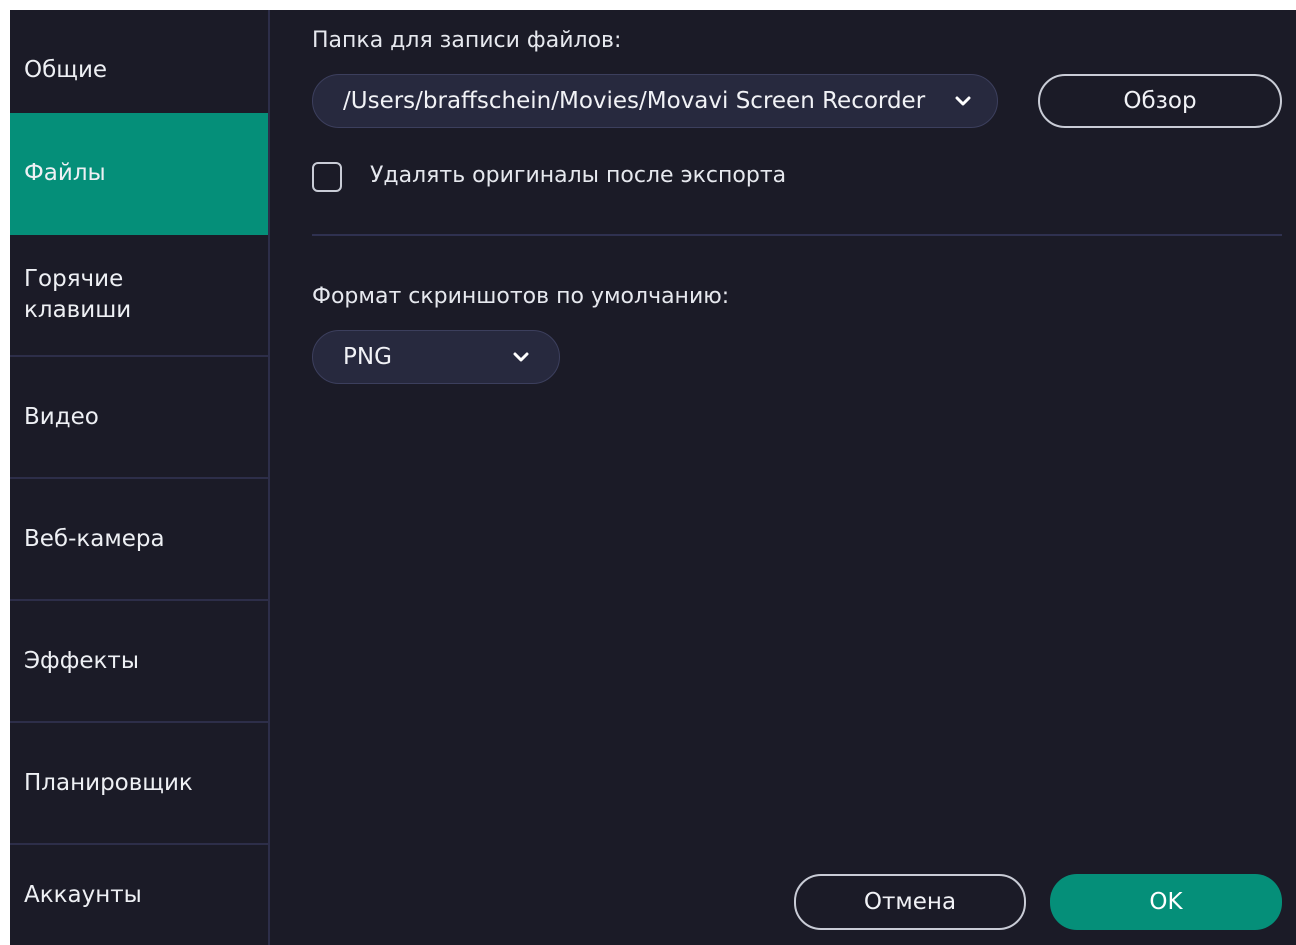 This screenshot has height=945, width=1296. I want to click on sidebar-item-label: Общие, so click(66, 69).